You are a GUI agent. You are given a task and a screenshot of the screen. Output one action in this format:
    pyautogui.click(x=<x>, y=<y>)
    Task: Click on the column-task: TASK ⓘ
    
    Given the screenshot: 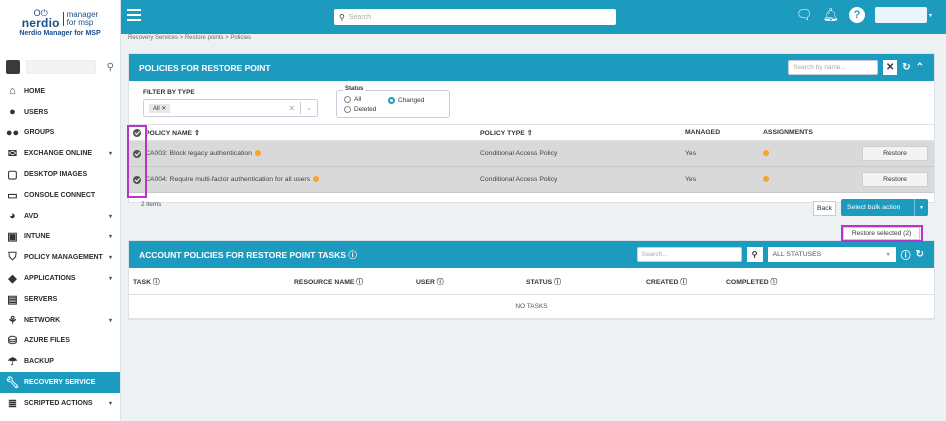 What is the action you would take?
    pyautogui.click(x=211, y=281)
    